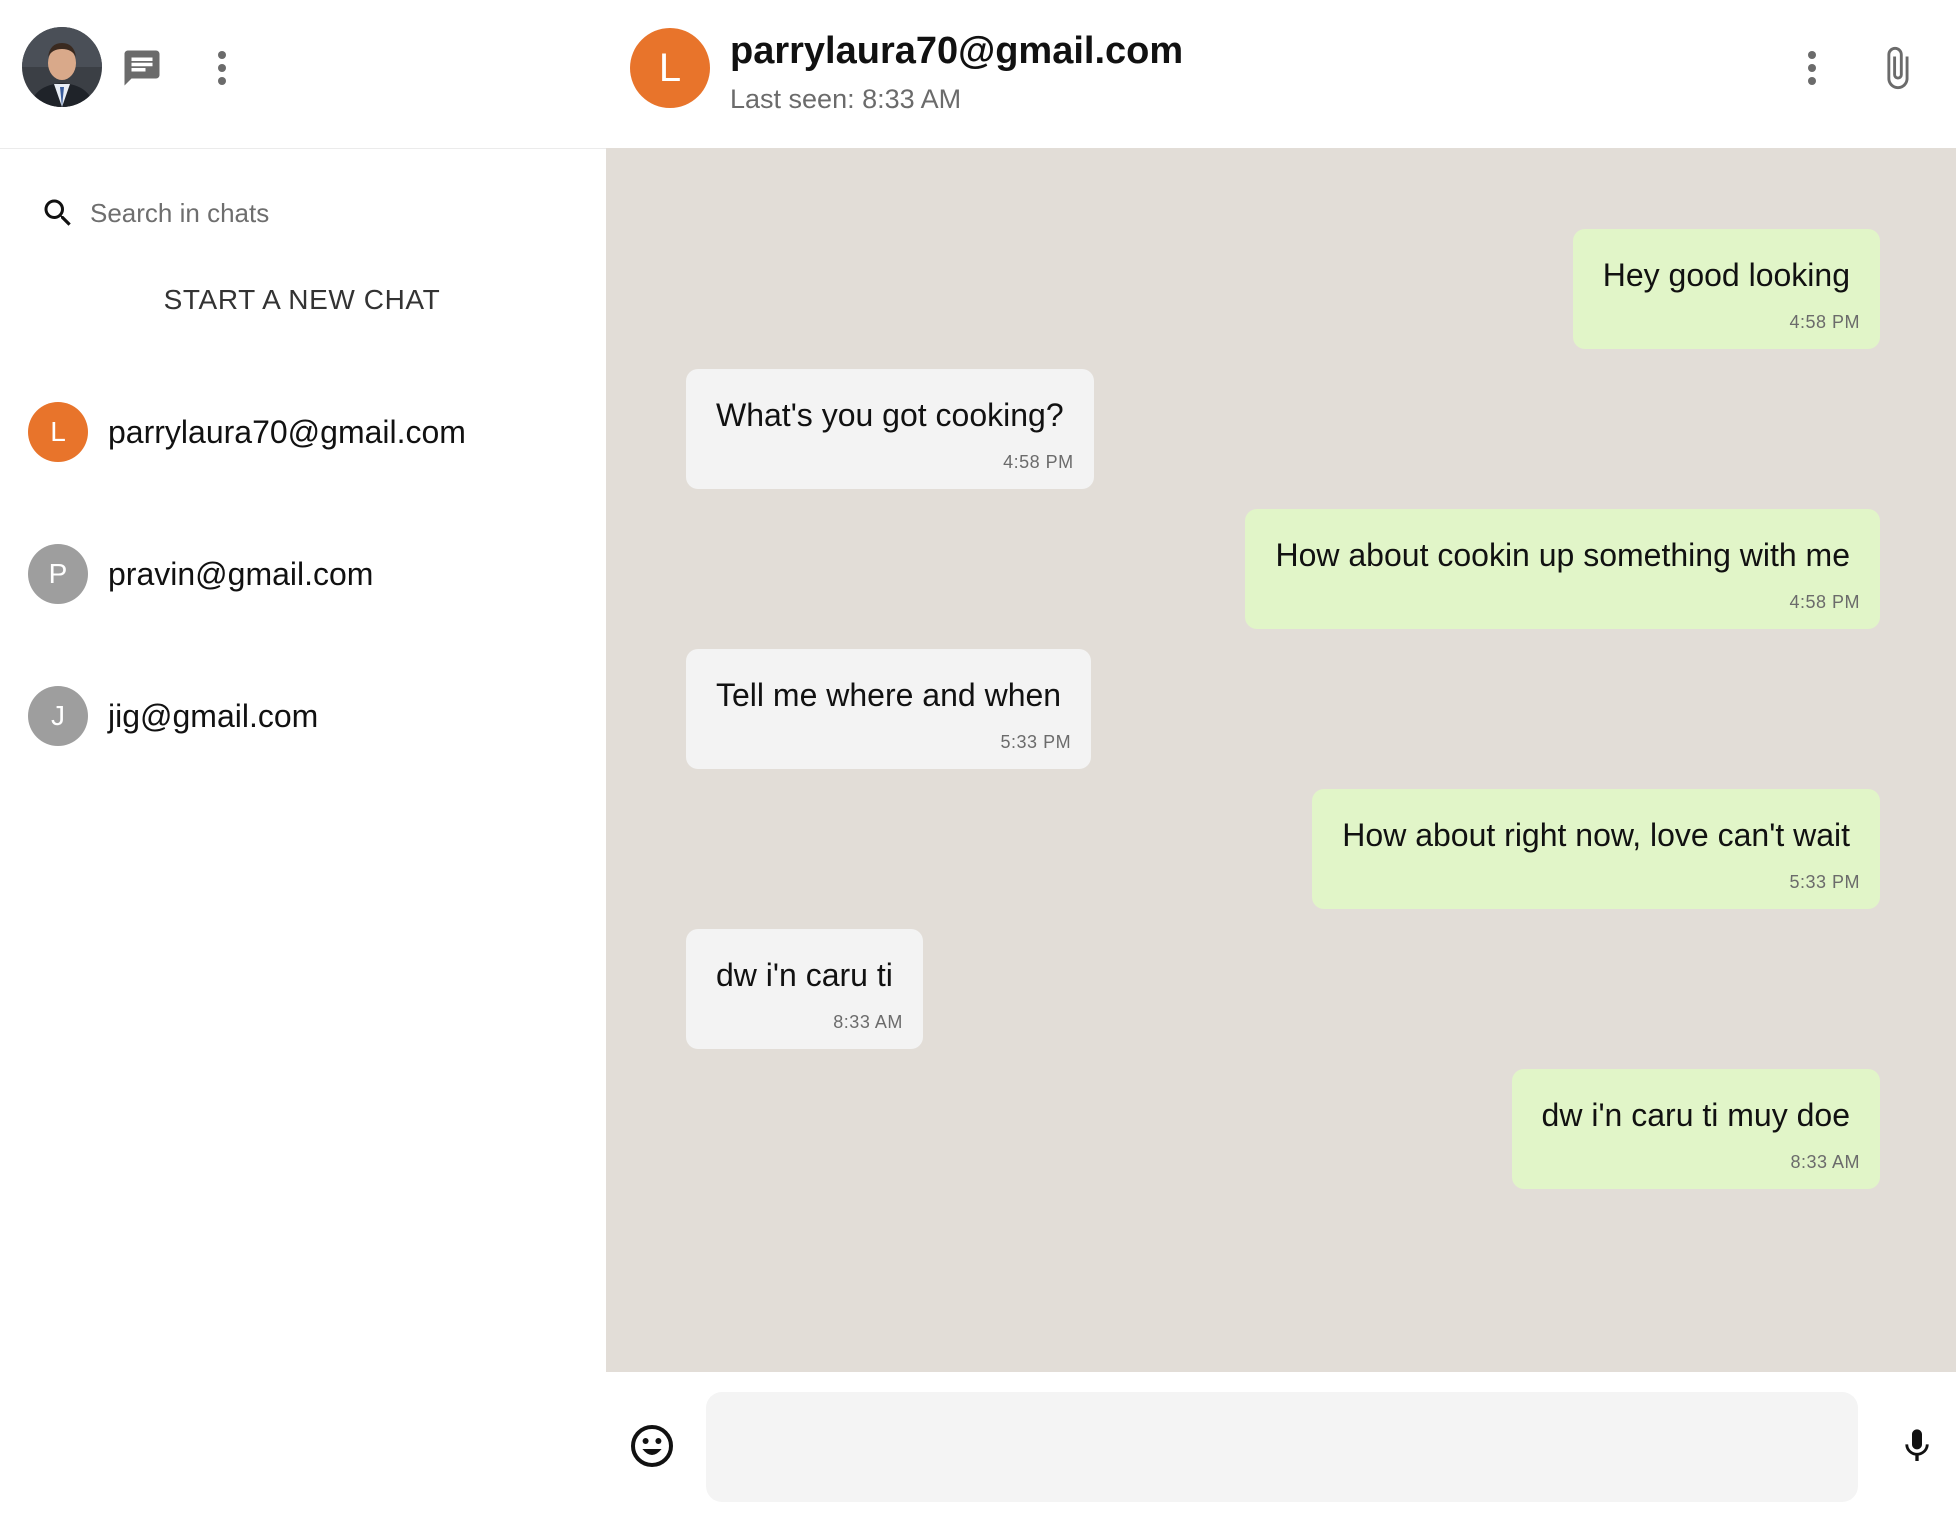 This screenshot has width=1956, height=1518. I want to click on mic-glyph, so click(1917, 1445).